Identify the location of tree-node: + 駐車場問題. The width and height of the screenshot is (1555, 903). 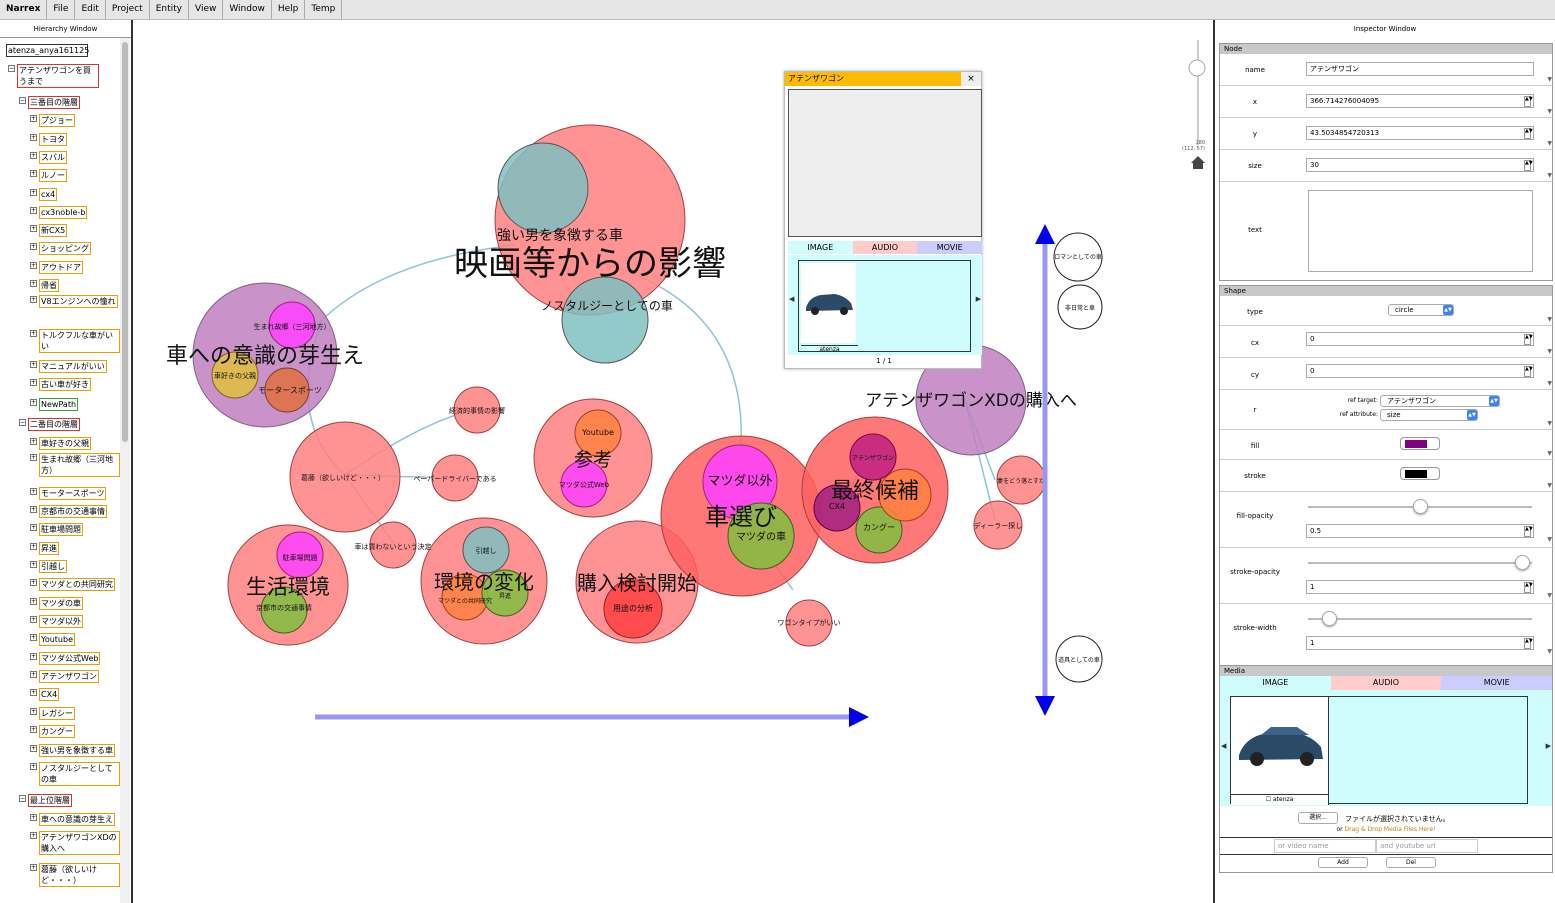
(56, 529).